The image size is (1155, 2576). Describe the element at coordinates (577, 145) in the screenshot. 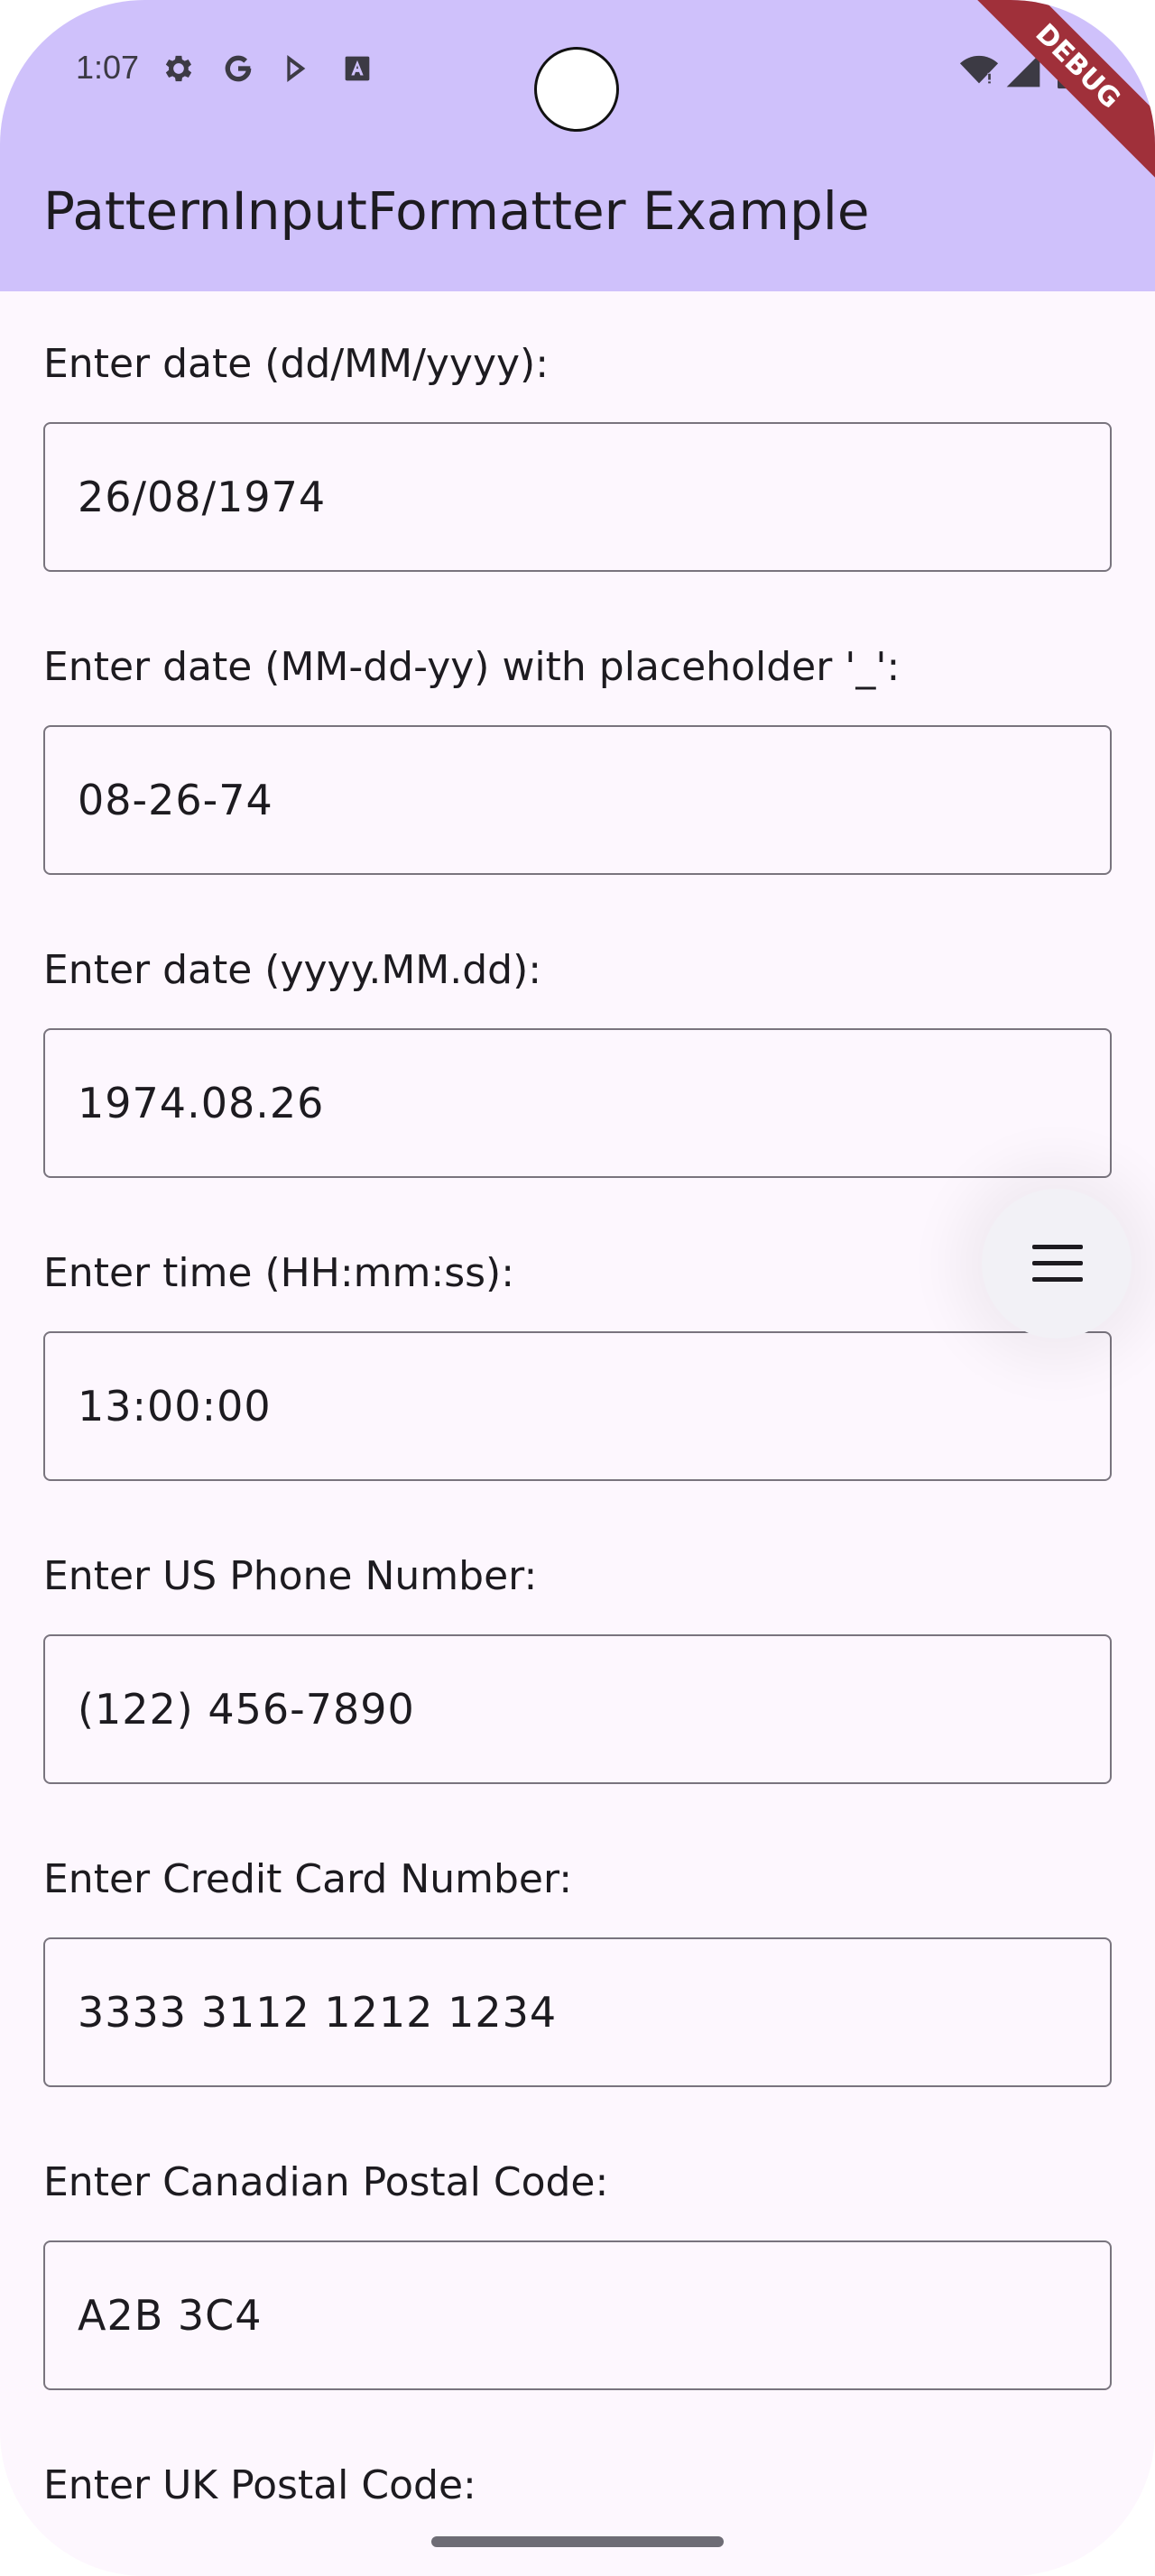

I see `app-bar: 1:07 PatternInputFormatter Example DEBUG` at that location.